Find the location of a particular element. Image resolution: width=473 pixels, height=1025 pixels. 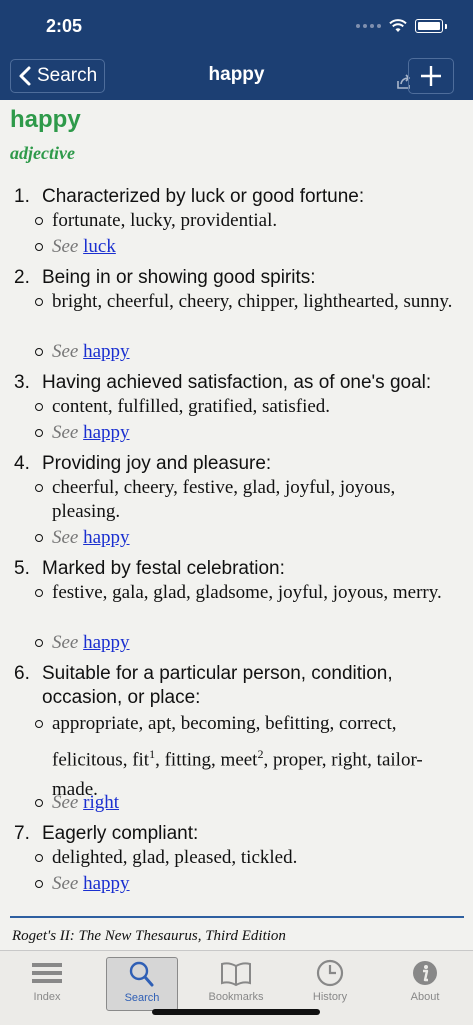

see-link-right: right is located at coordinates (101, 802).